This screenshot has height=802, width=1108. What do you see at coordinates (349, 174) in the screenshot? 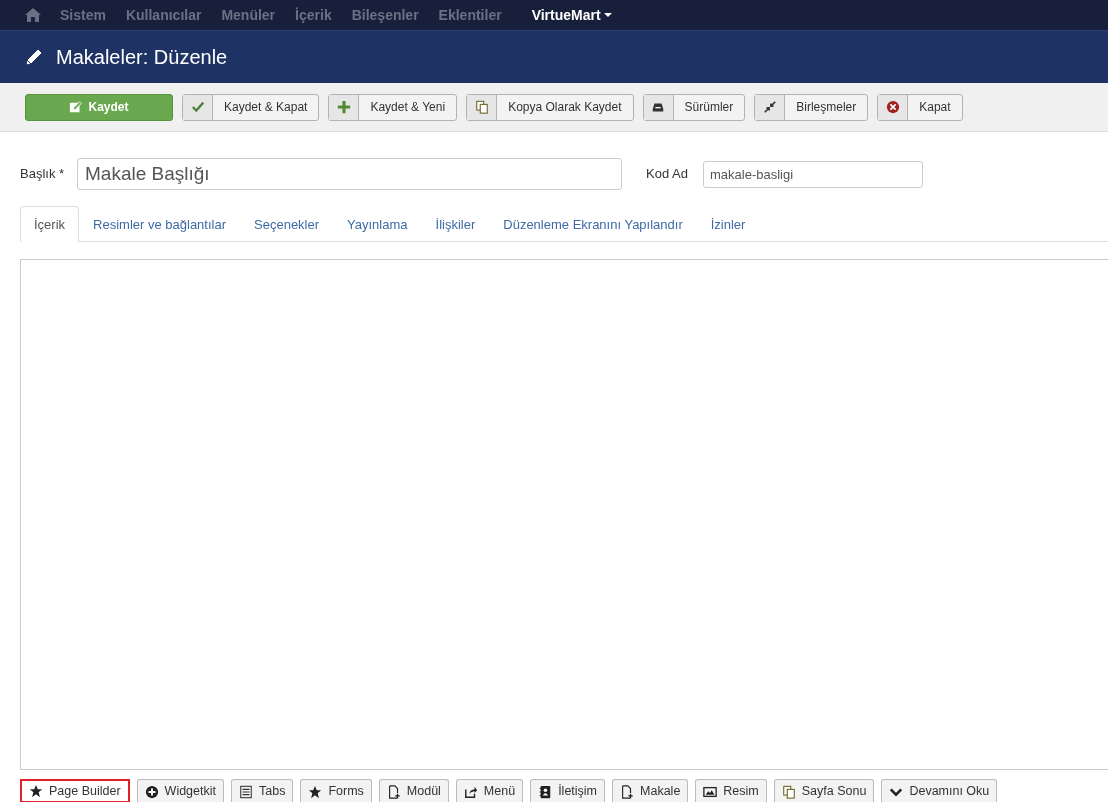
I see `title-field: Makale Başlığı` at bounding box center [349, 174].